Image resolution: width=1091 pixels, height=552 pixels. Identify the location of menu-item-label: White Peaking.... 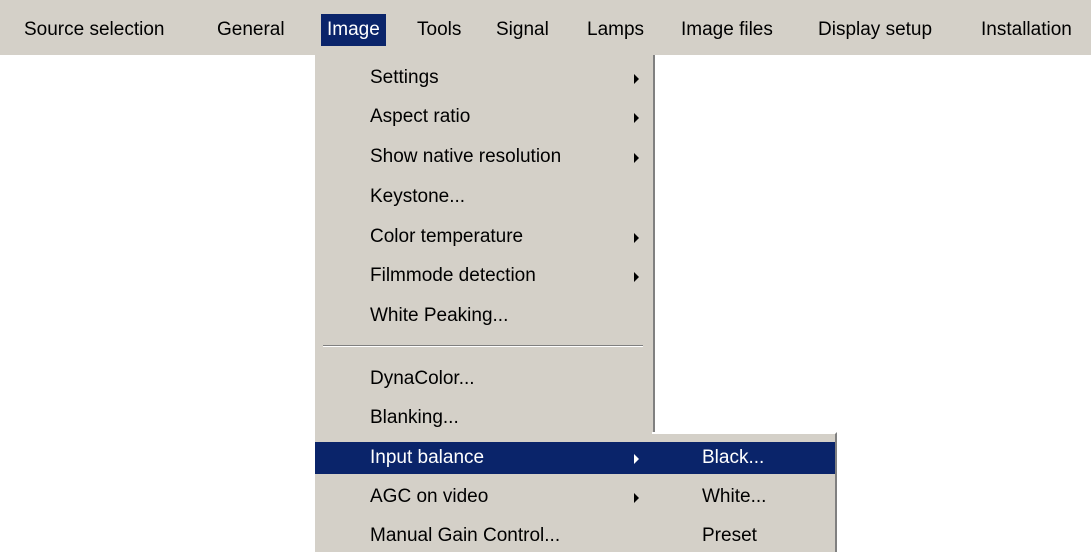
(439, 315).